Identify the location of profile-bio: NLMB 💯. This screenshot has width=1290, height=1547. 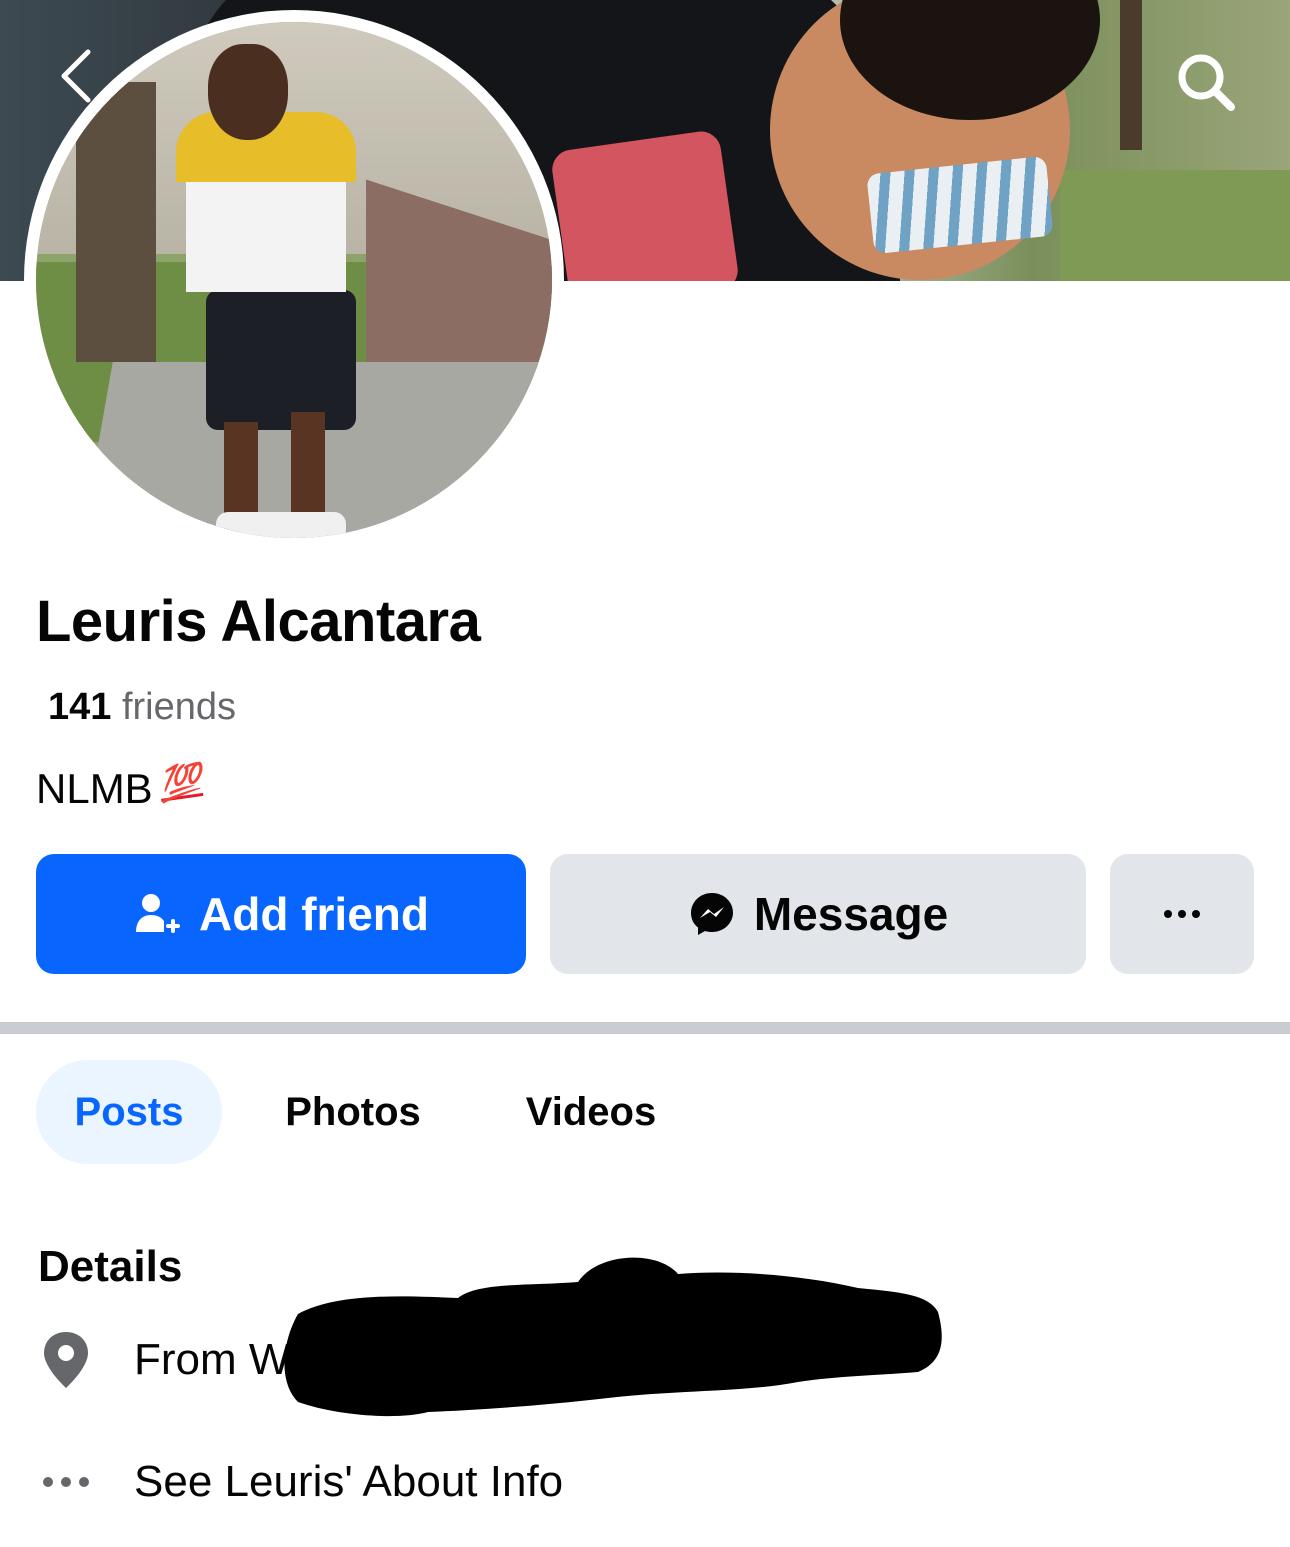
(119, 787).